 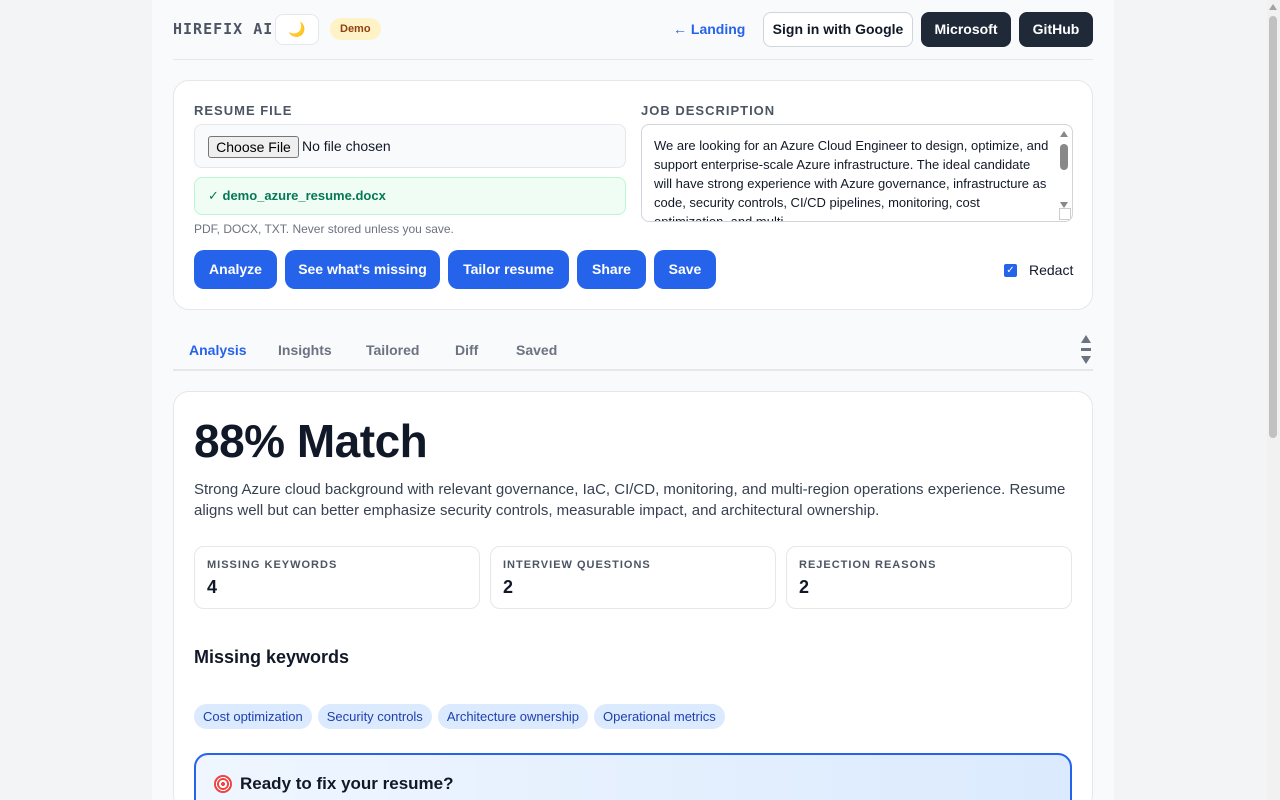 I want to click on tab-insights: Insights, so click(x=305, y=350).